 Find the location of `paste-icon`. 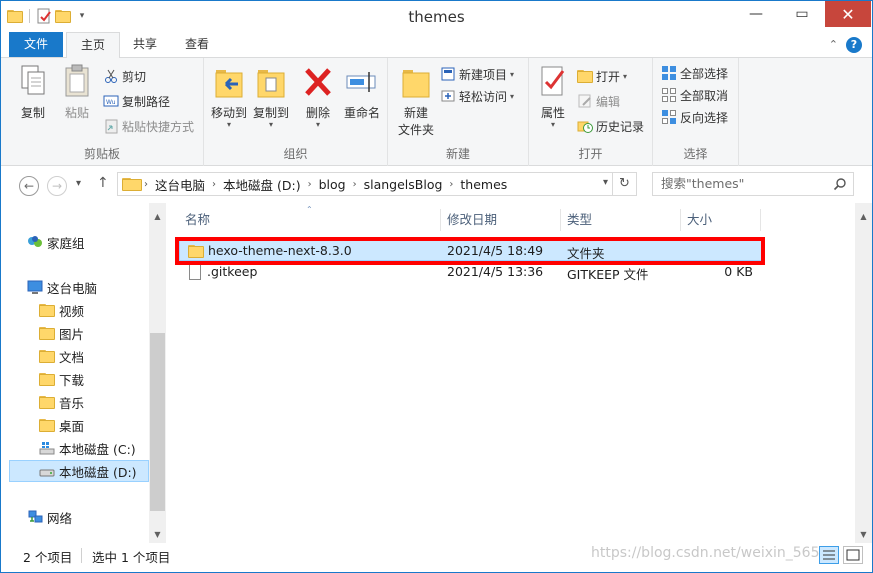

paste-icon is located at coordinates (77, 82).